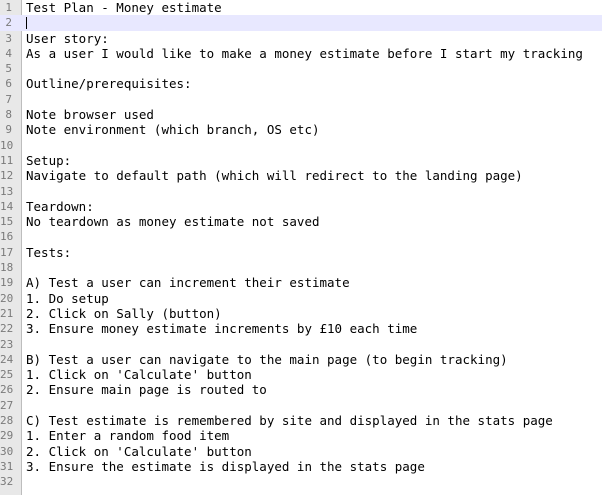 This screenshot has height=495, width=602. I want to click on line-number: 12, so click(7, 176).